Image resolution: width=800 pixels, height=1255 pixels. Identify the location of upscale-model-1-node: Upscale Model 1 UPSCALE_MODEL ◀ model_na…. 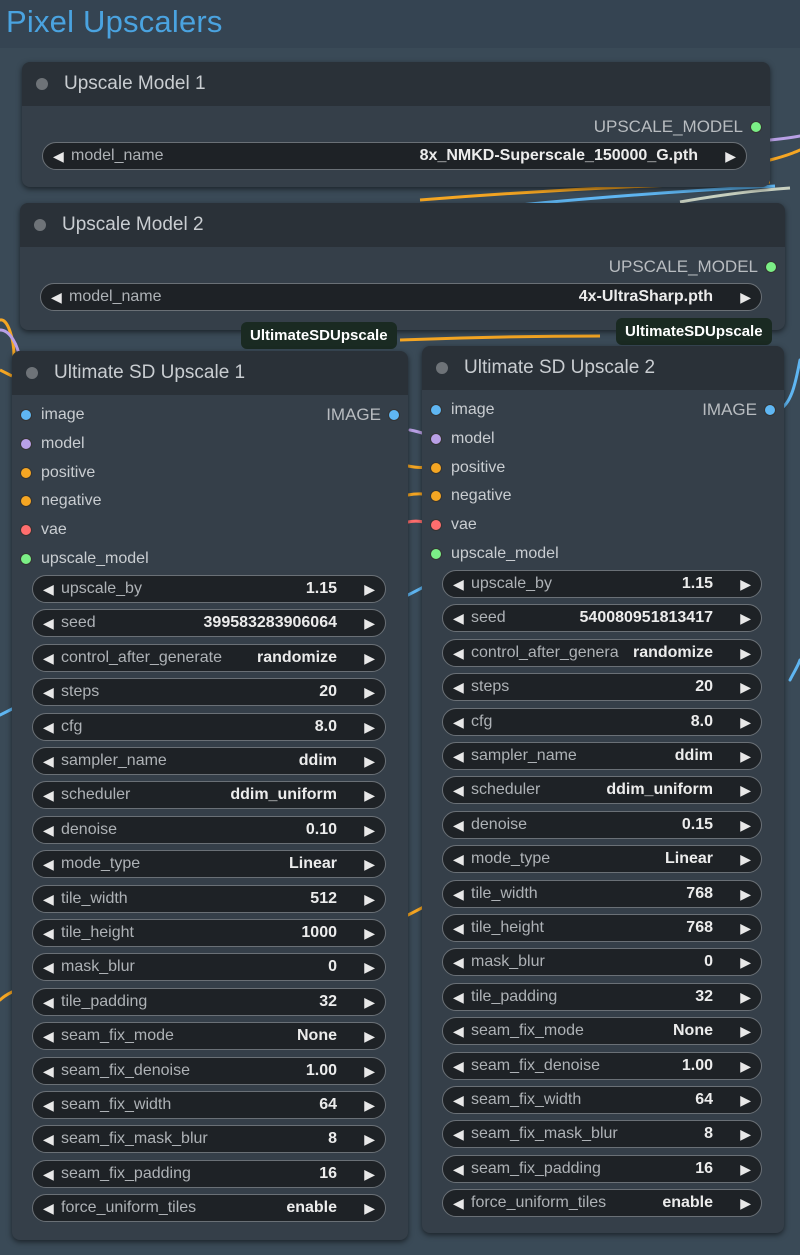
(396, 124).